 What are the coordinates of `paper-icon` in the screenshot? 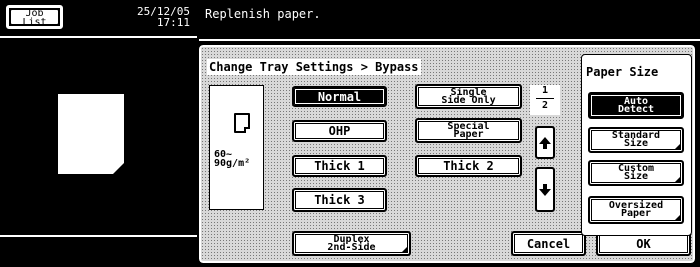 It's located at (91, 134).